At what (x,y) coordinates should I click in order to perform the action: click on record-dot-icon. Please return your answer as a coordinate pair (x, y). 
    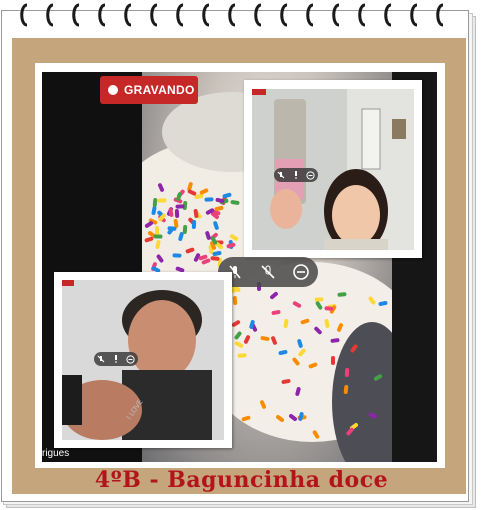
    Looking at the image, I should click on (113, 90).